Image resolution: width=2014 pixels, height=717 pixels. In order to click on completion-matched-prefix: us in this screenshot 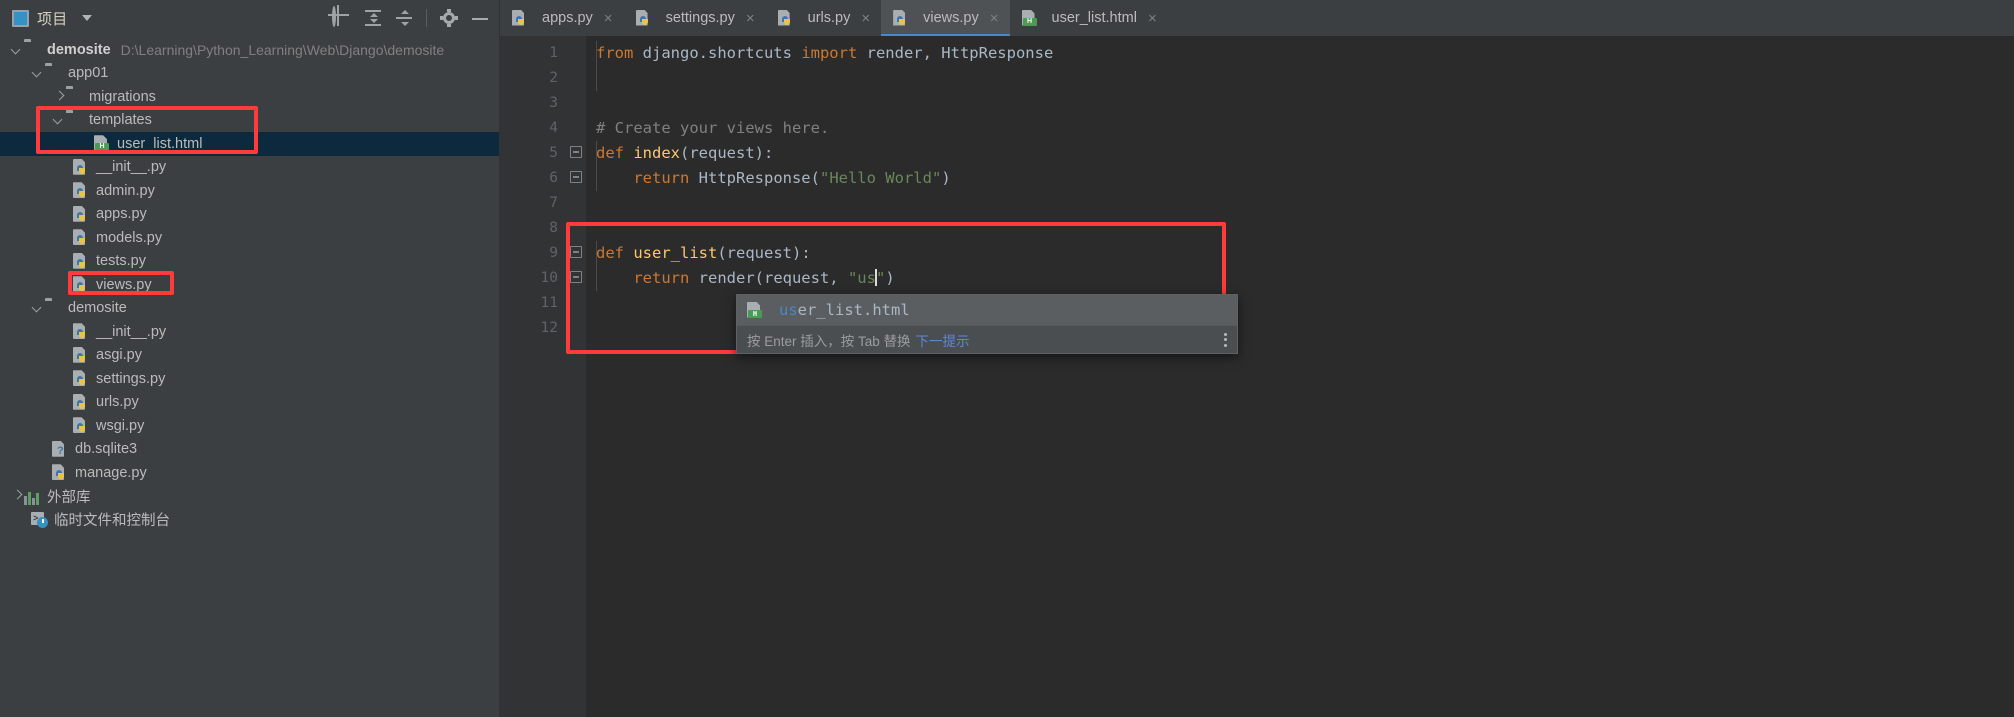, I will do `click(788, 310)`.